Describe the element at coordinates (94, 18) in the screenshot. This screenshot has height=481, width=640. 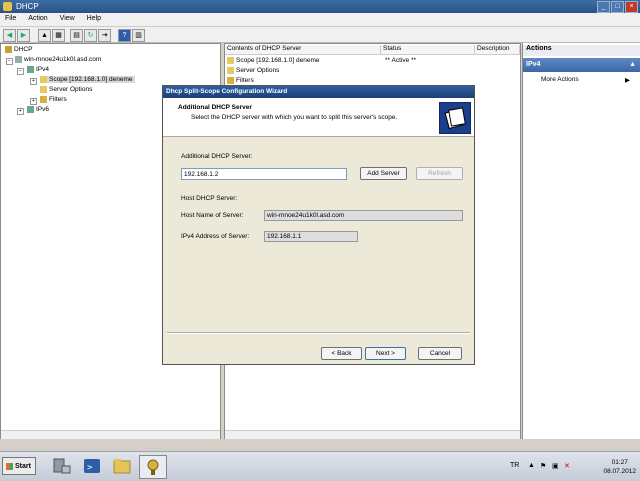
I see `menu-help: Help` at that location.